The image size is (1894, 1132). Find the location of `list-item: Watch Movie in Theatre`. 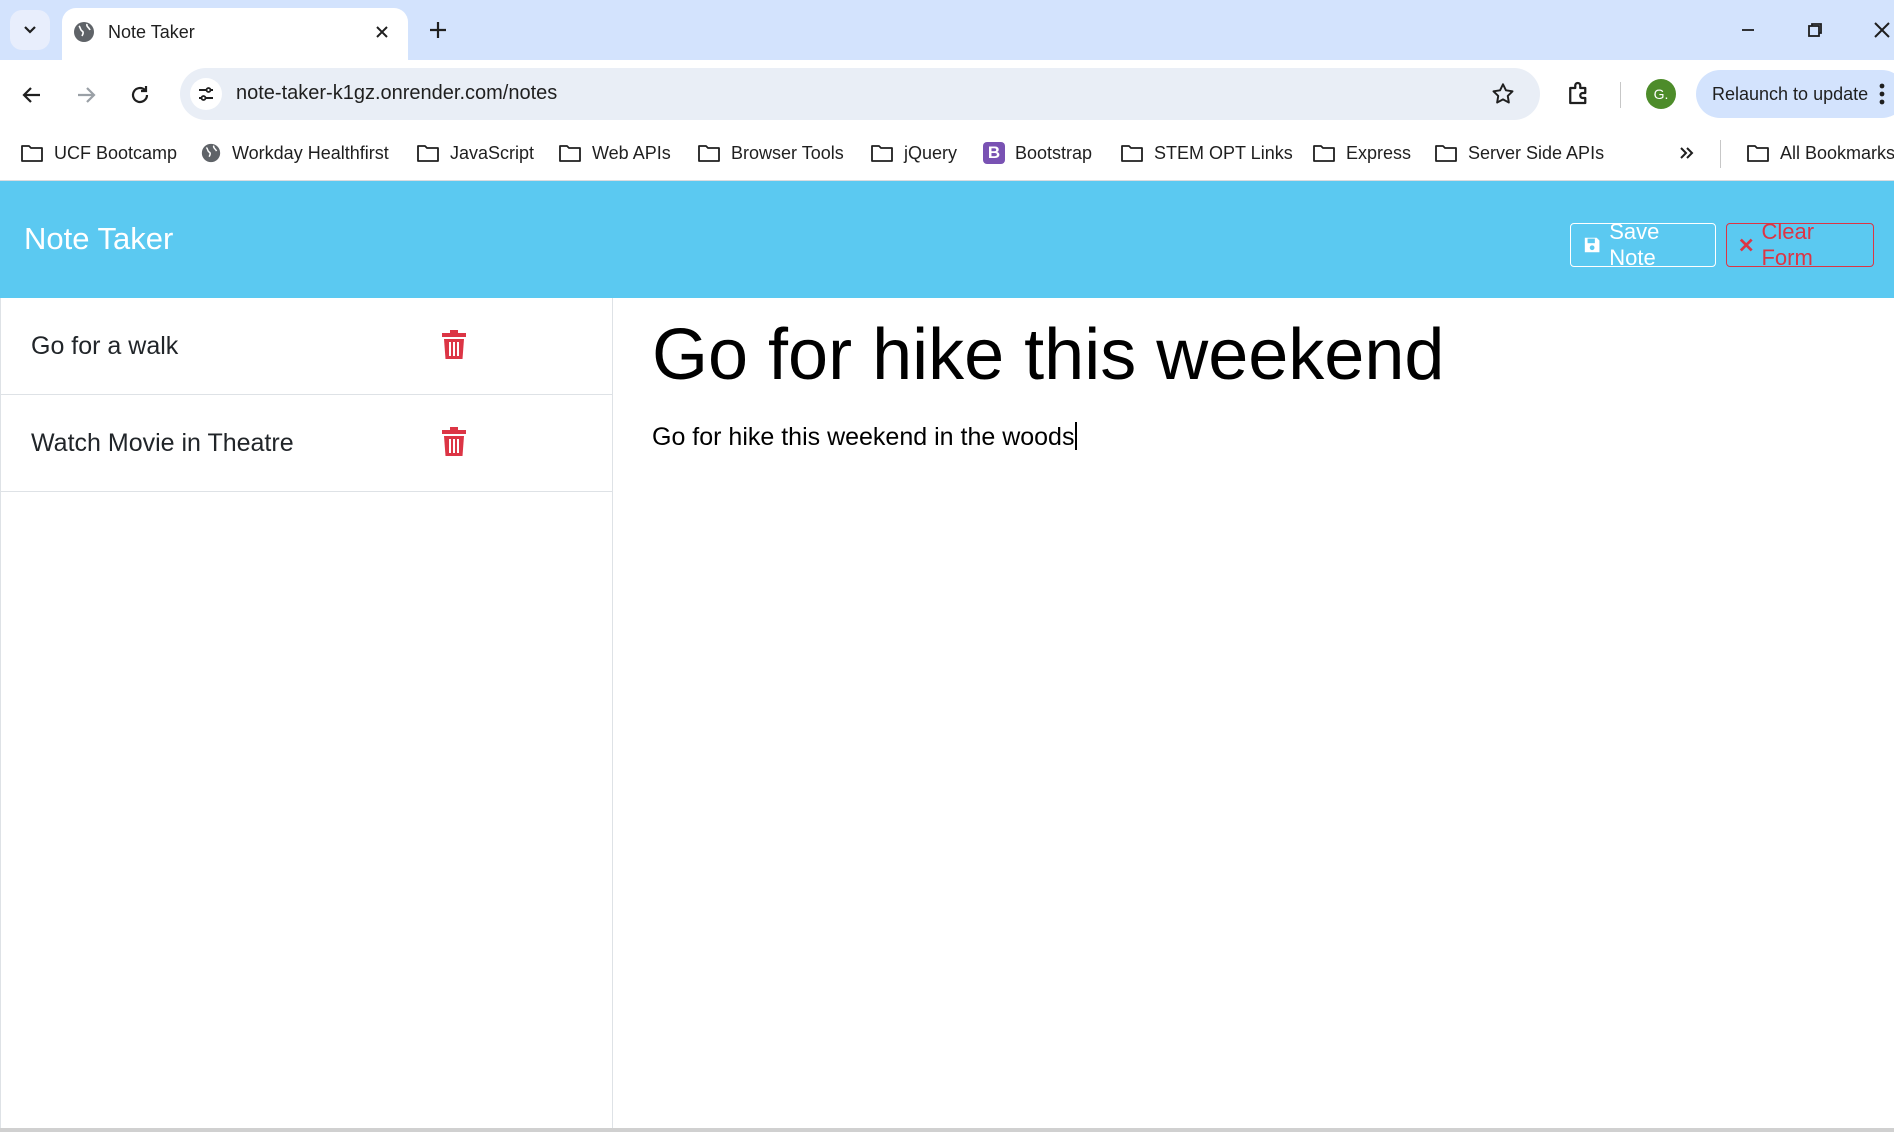

list-item: Watch Movie in Theatre is located at coordinates (307, 443).